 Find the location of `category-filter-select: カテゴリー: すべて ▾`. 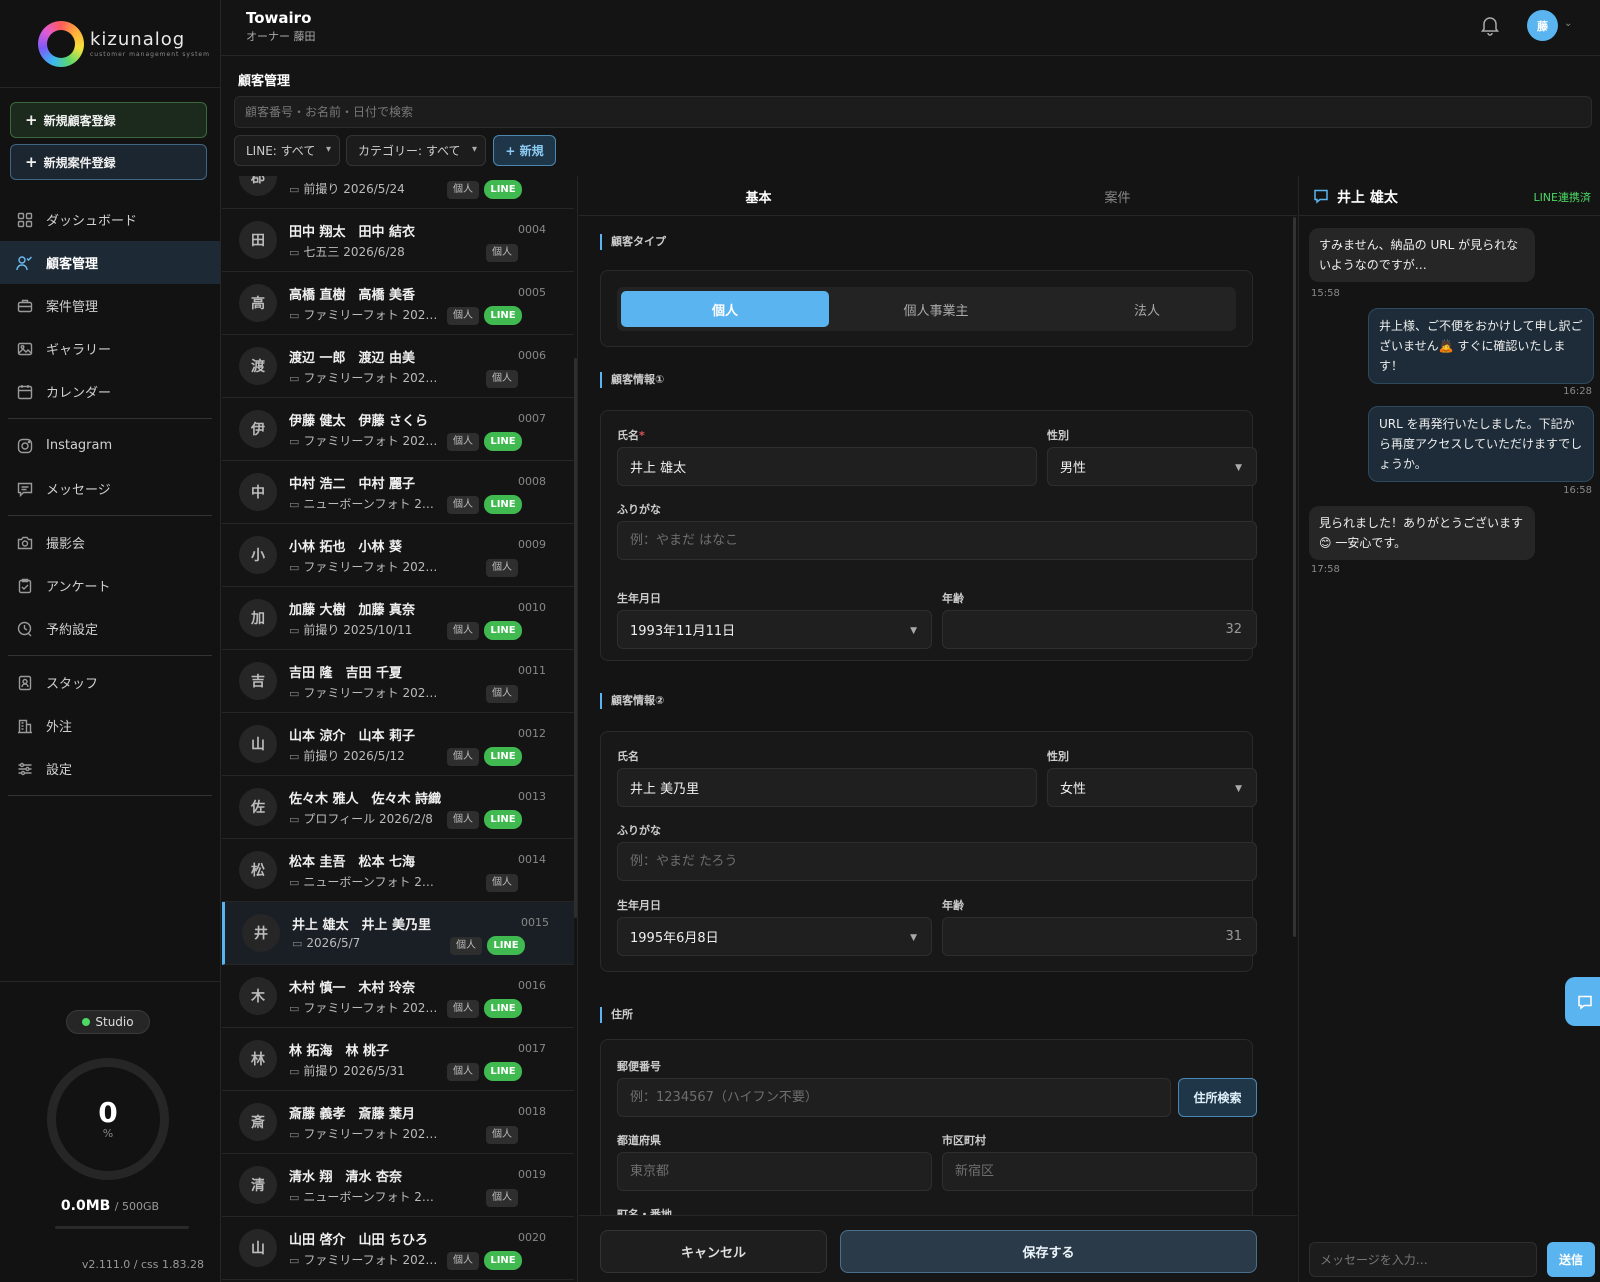

category-filter-select: カテゴリー: すべて ▾ is located at coordinates (416, 150).